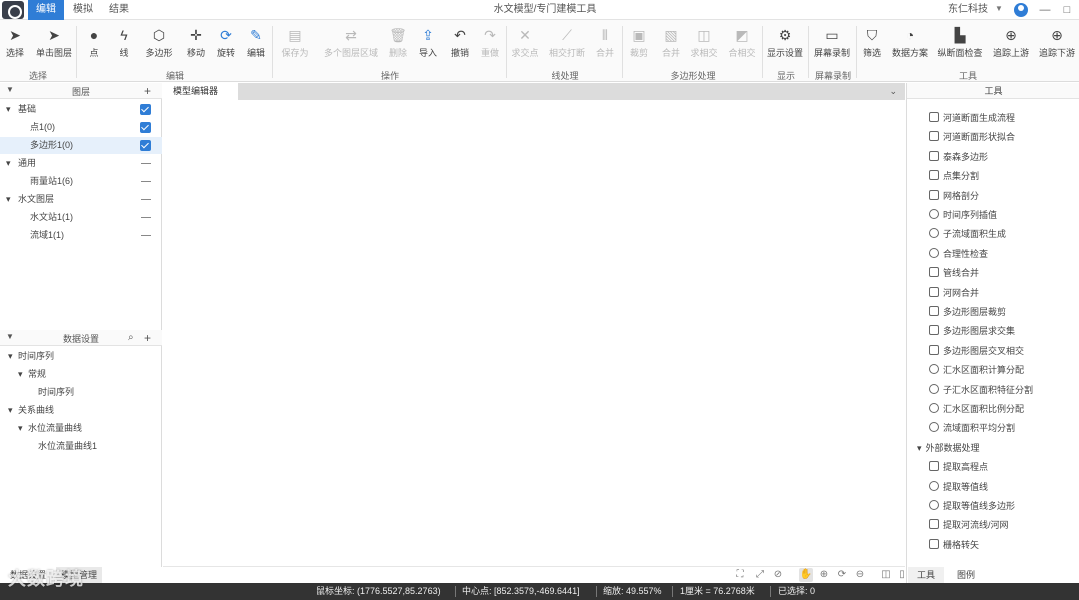 This screenshot has width=1079, height=600. I want to click on tool-item: 点集分割, so click(993, 176).